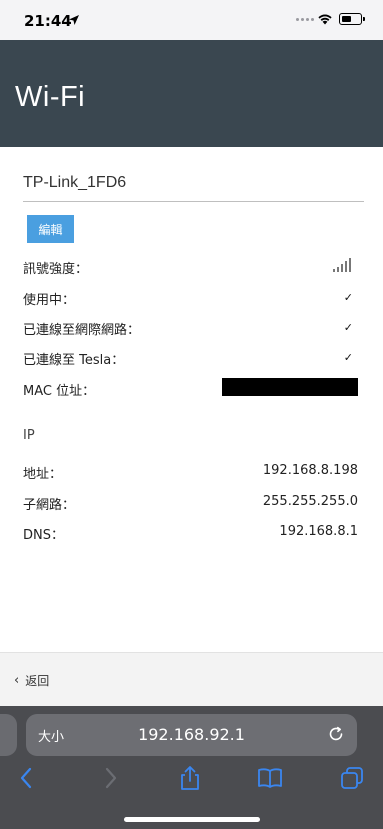 Image resolution: width=383 pixels, height=829 pixels. What do you see at coordinates (318, 531) in the screenshot?
I see `dns-value: 192.168.8.1` at bounding box center [318, 531].